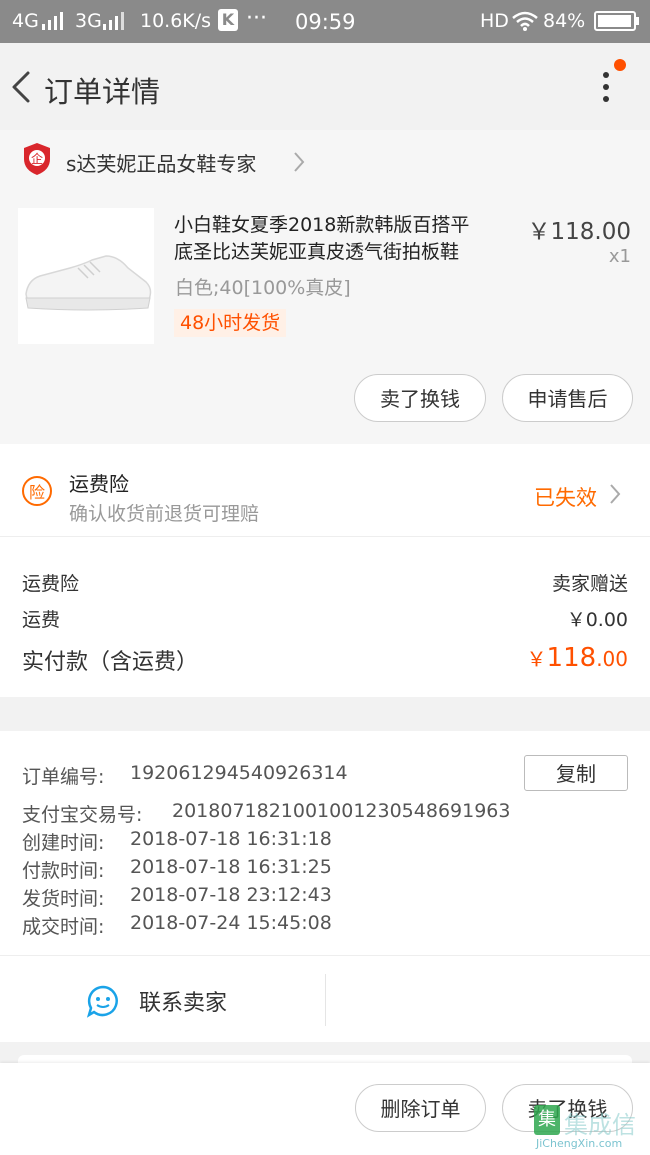  Describe the element at coordinates (321, 223) in the screenshot. I see `product-title-line1: 小白鞋女夏季2018新款韩版百搭平` at that location.